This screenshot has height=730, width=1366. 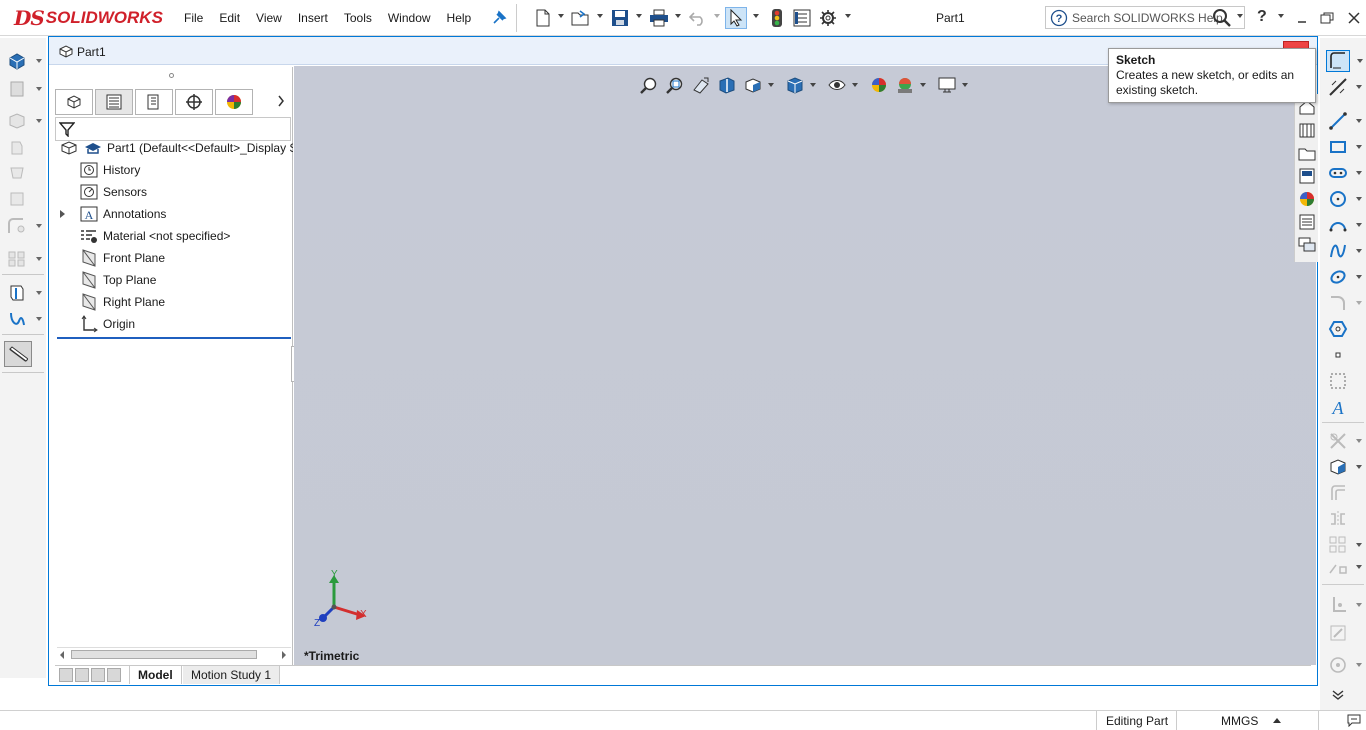 What do you see at coordinates (358, 18) in the screenshot?
I see `menu-tools: Tools` at bounding box center [358, 18].